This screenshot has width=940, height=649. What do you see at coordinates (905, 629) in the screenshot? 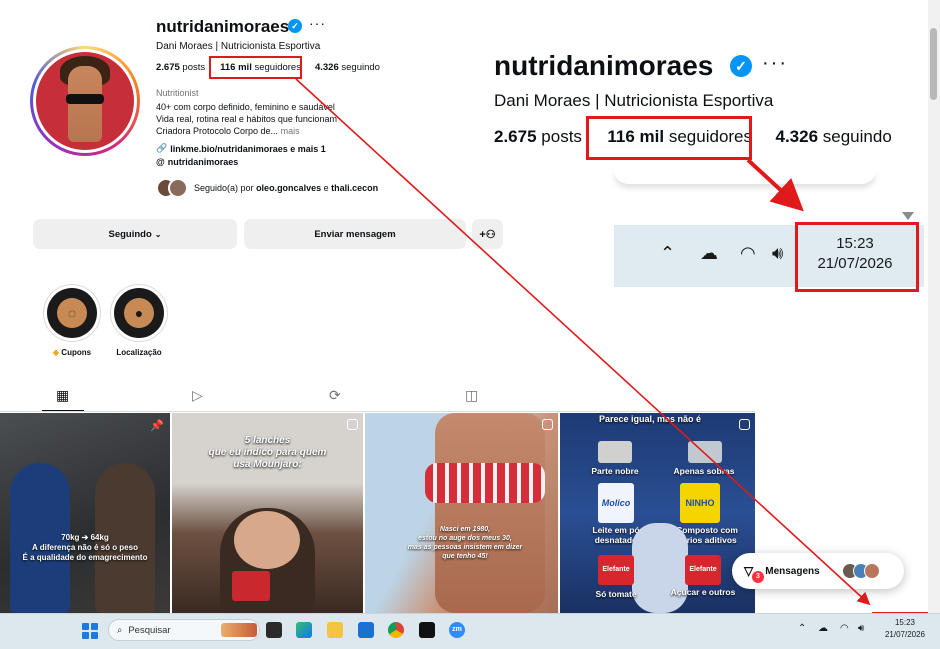
I see `taskbar-clock: 15:23 21/07/2026` at bounding box center [905, 629].